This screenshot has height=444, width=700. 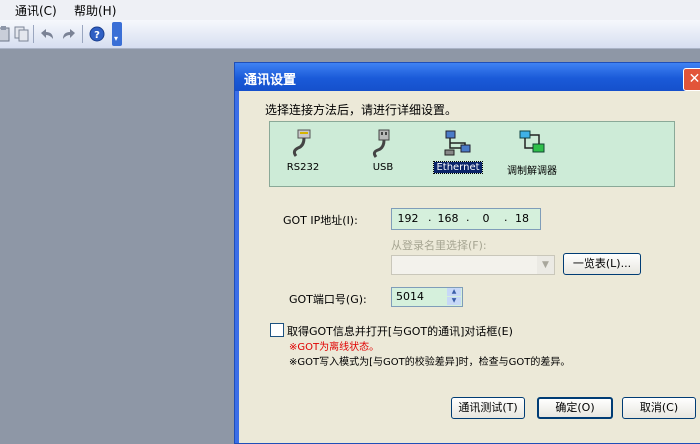 I want to click on write-mode-note: ※GOT写入模式为[与GOT的校验差异]时，检查与GOT的差异。, so click(x=430, y=362).